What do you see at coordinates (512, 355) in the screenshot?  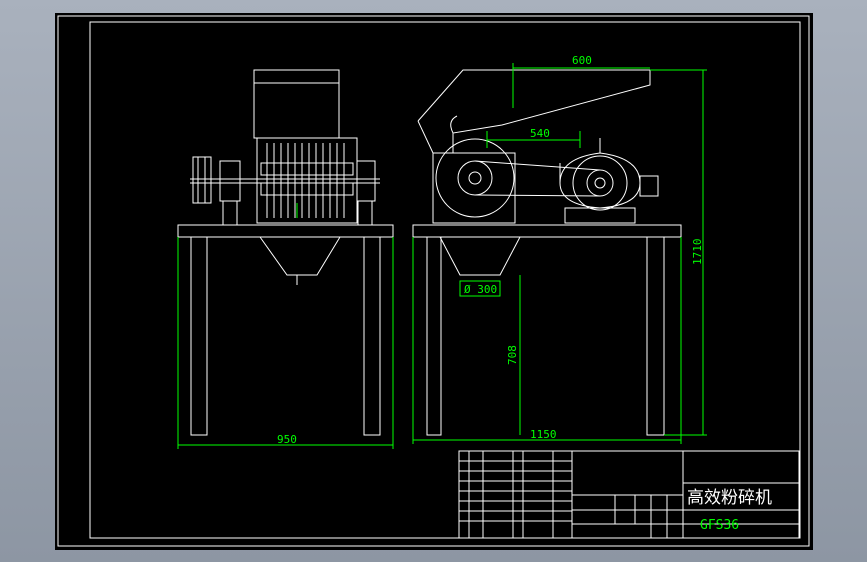 I see `dim-table-height: 708` at bounding box center [512, 355].